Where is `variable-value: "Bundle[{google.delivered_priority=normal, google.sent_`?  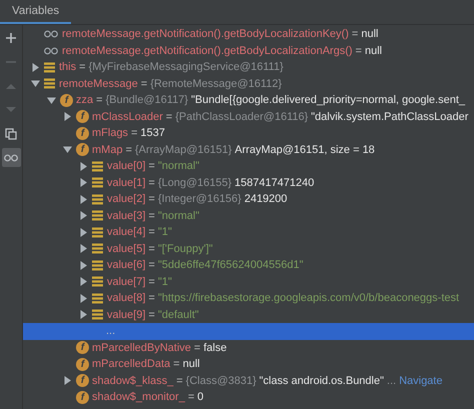 variable-value: "Bundle[{google.delivered_priority=normal, google.sent_ is located at coordinates (328, 100).